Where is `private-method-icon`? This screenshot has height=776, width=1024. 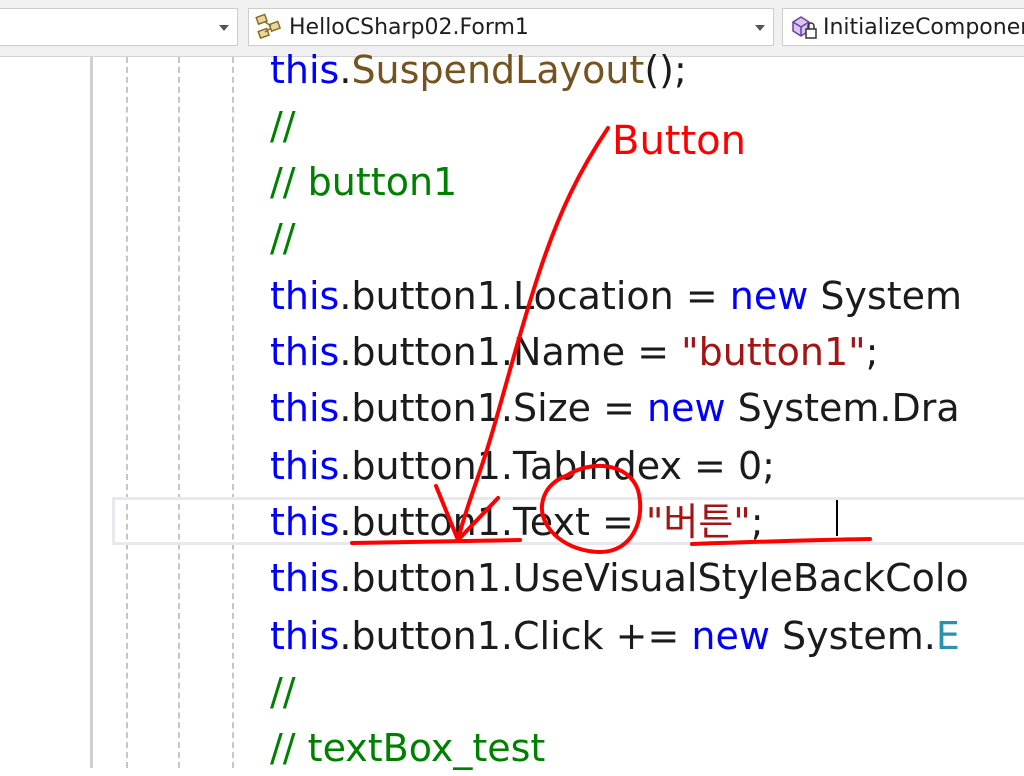 private-method-icon is located at coordinates (804, 27).